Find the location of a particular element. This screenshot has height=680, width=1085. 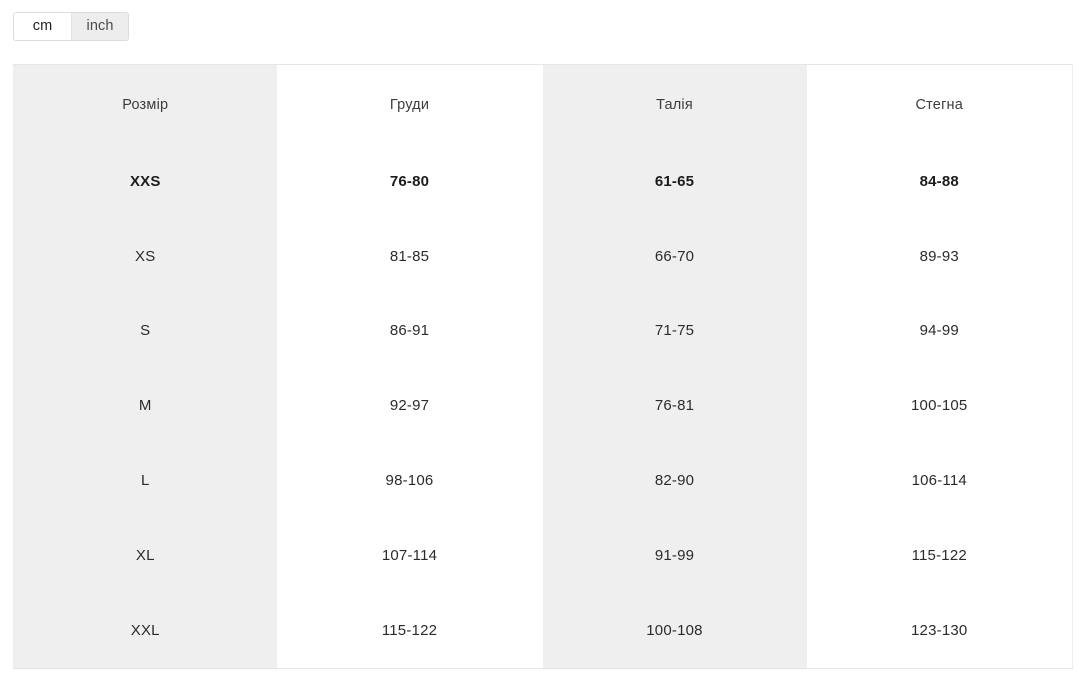

cell-hips: 100-105 is located at coordinates (939, 406).